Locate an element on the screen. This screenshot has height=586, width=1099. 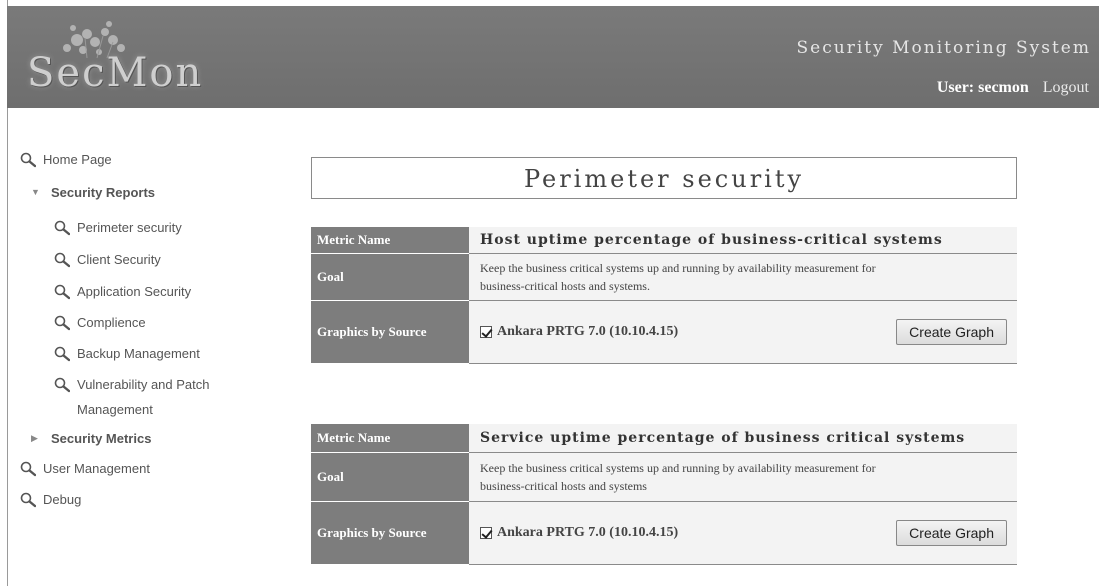
sidebar-item-user-management: User Management is located at coordinates (85, 469).